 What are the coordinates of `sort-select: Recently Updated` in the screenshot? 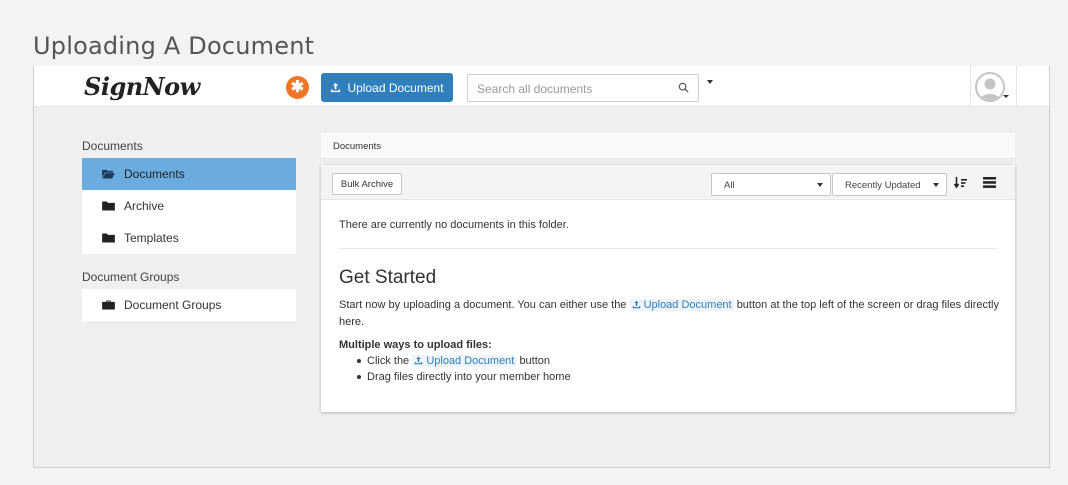 It's located at (889, 184).